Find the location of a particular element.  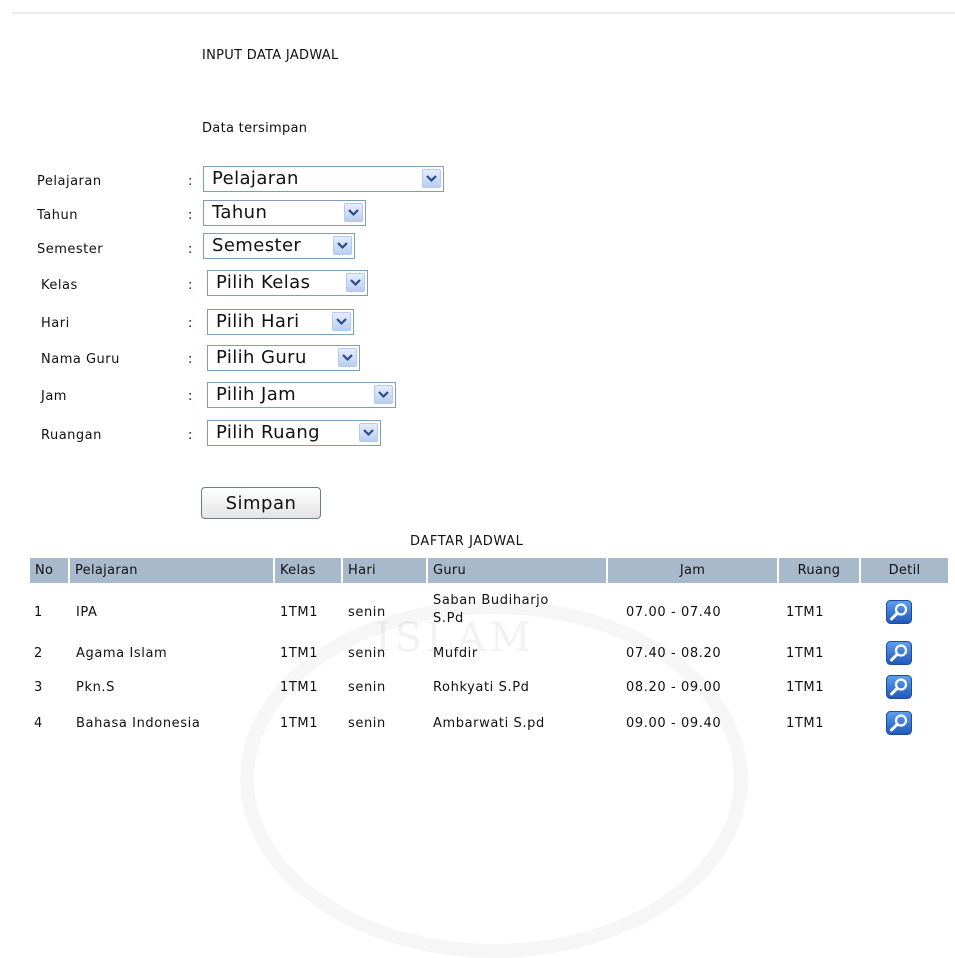

cell-no: 1 is located at coordinates (38, 612).